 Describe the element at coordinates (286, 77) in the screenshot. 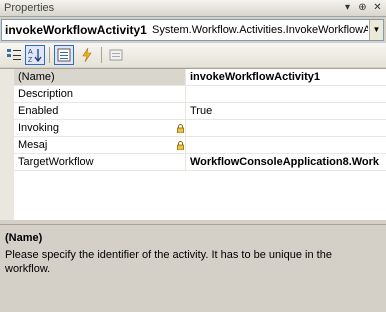

I see `property-value: invokeWorkflowActivity1` at that location.